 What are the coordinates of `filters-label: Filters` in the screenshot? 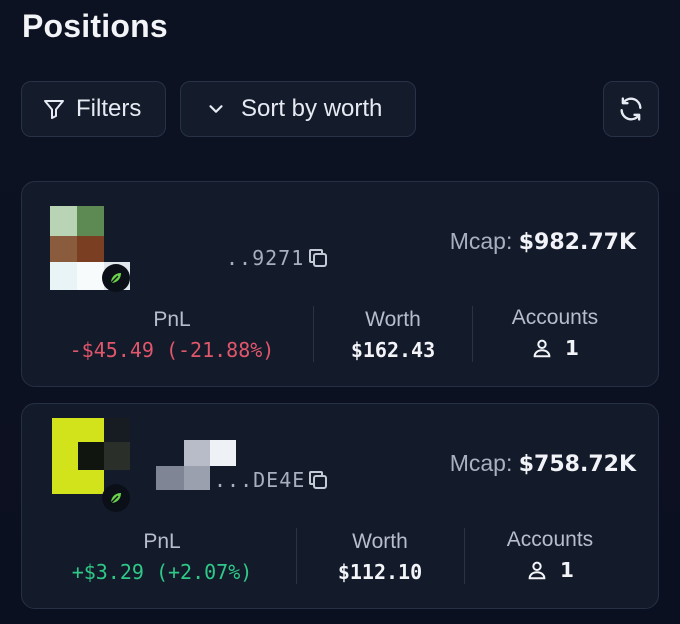 It's located at (109, 108).